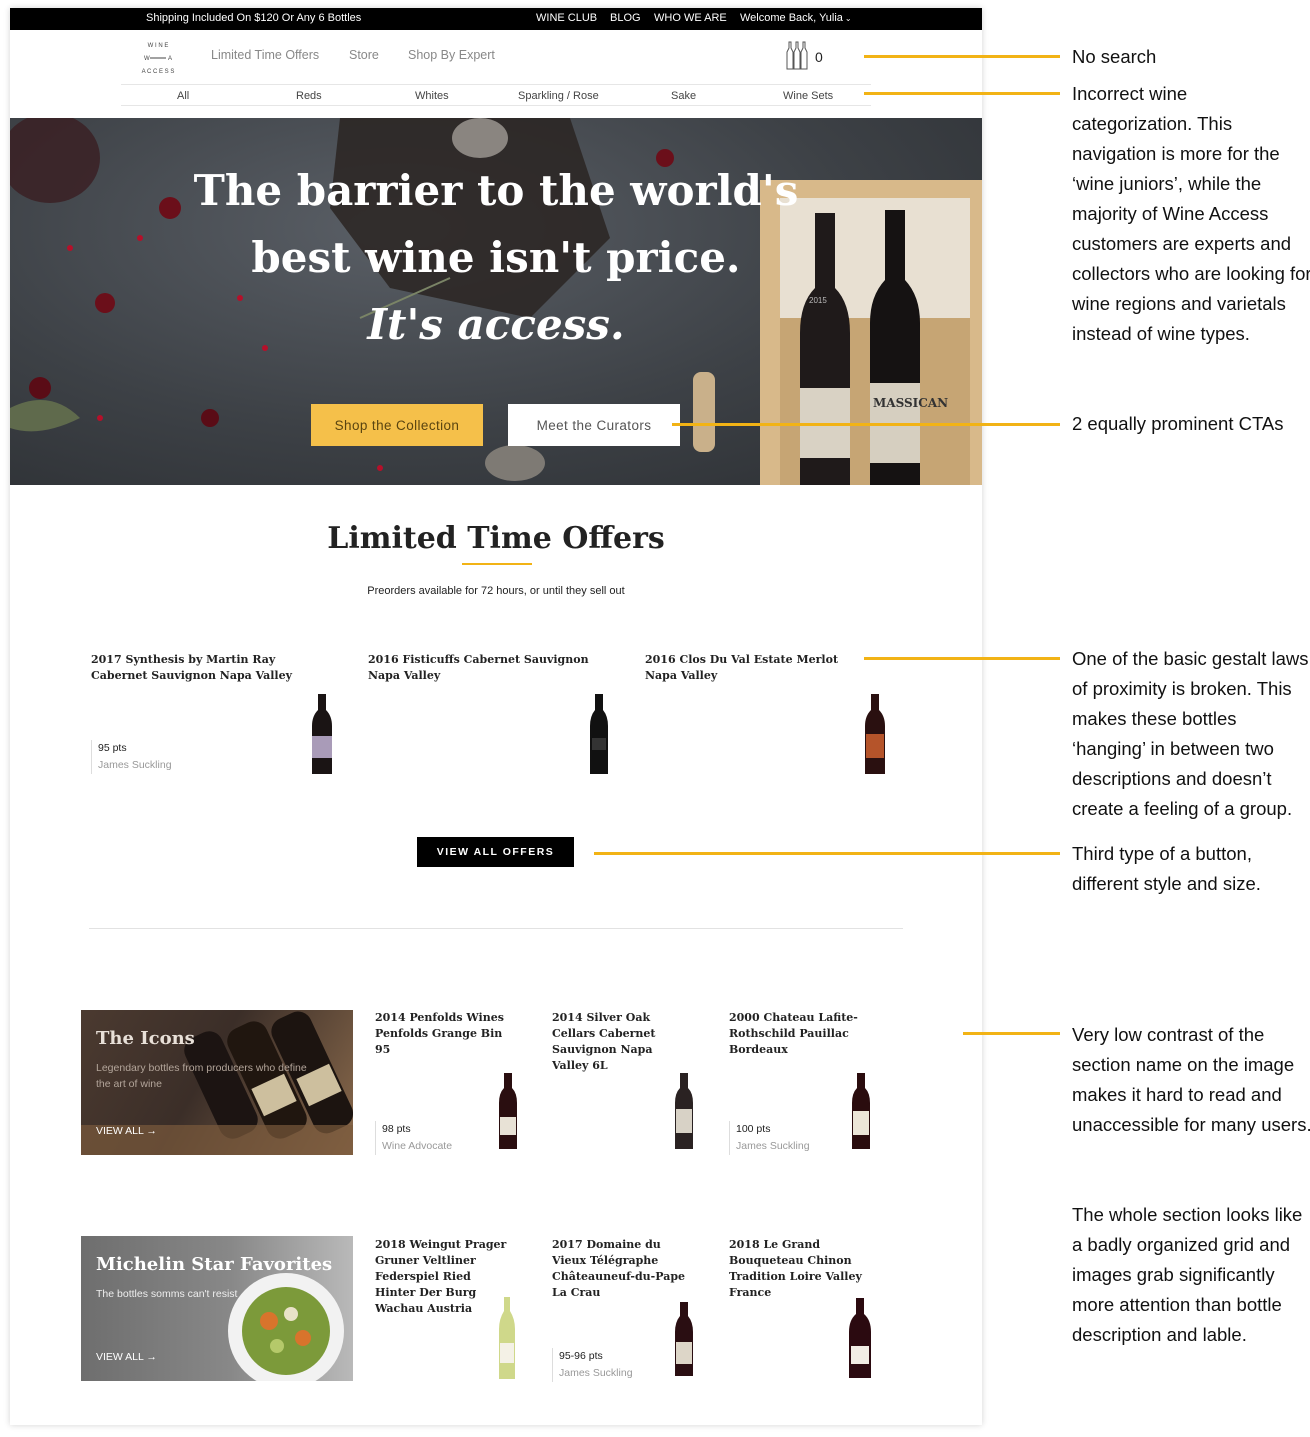 The image size is (1310, 1437). I want to click on logo-mark-icon: W I N E A C C E S S W A, so click(158, 59).